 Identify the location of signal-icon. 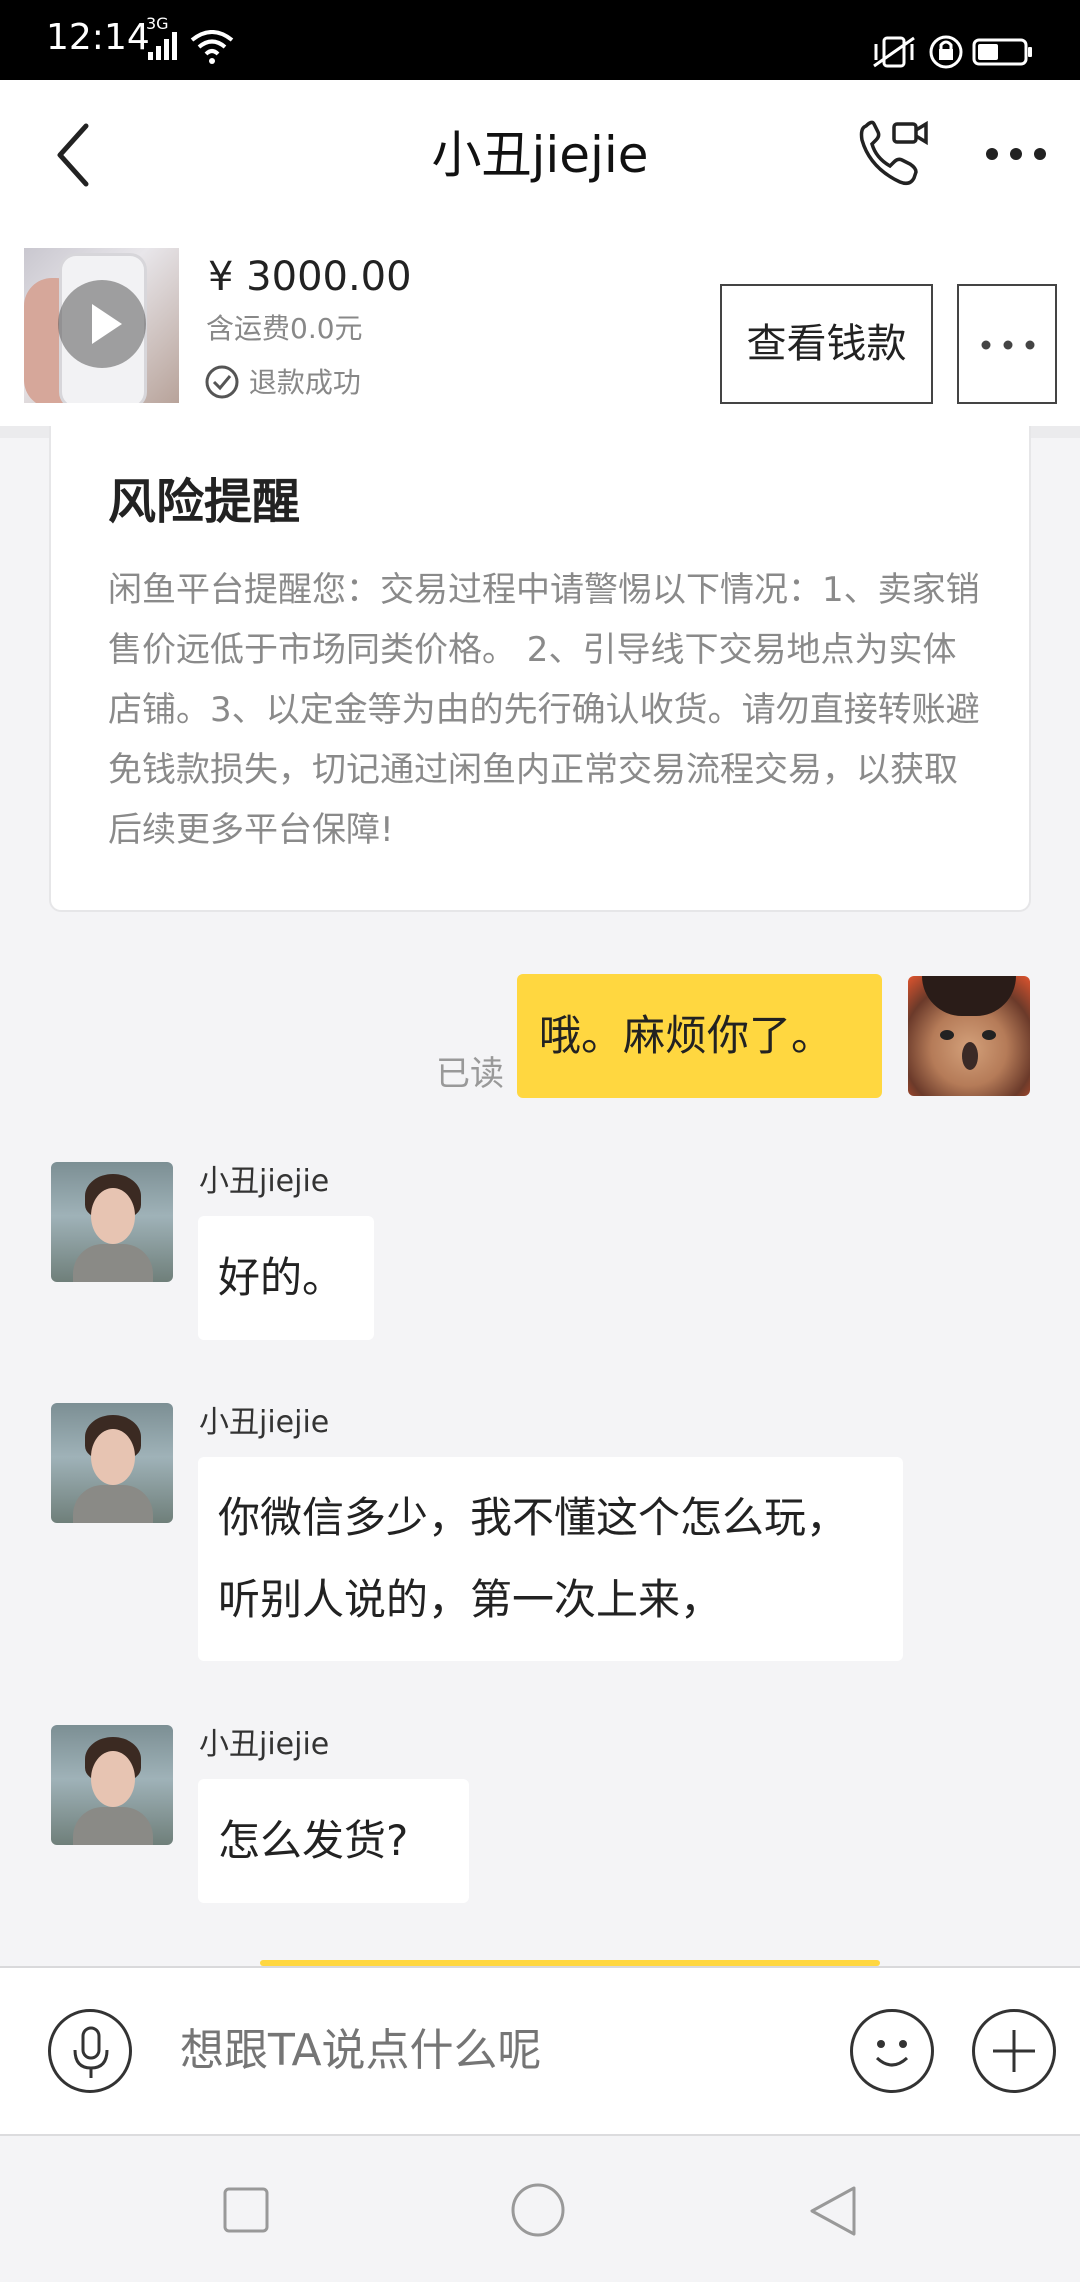
(162, 46).